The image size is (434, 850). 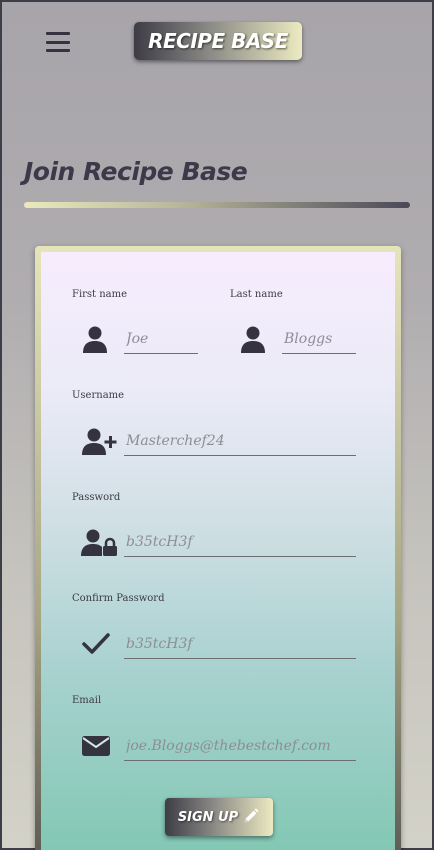 I want to click on logo: RECIPE BASE, so click(x=218, y=41).